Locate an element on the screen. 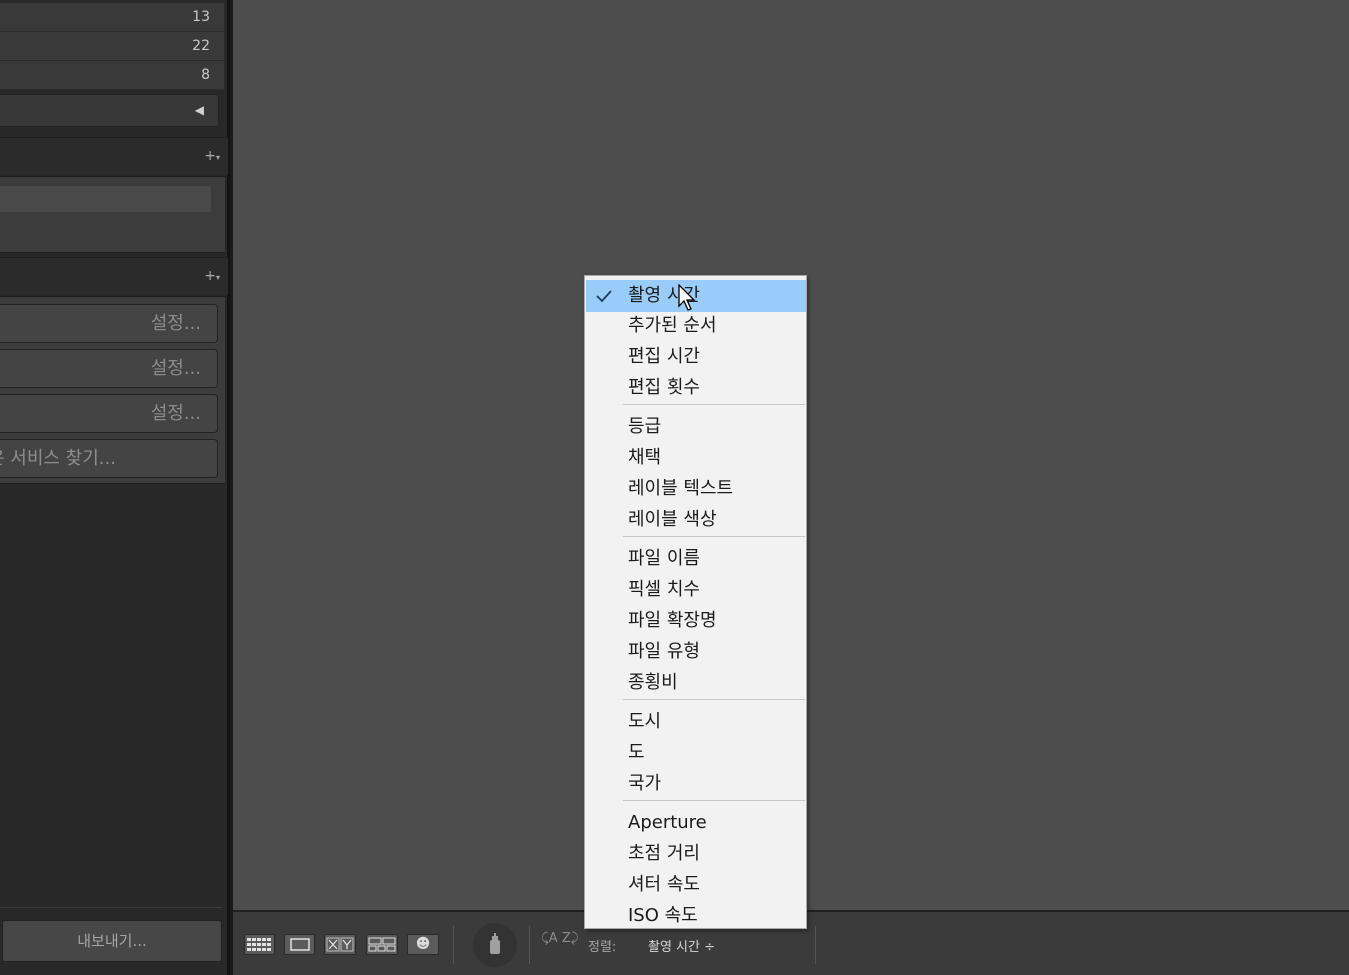 The width and height of the screenshot is (1349, 975). sort-option: 레이블 텍스트 is located at coordinates (696, 489).